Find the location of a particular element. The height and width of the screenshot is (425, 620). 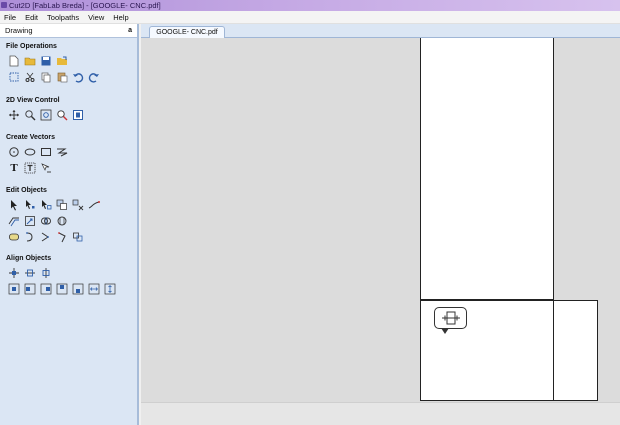

transform-icon is located at coordinates (46, 205).